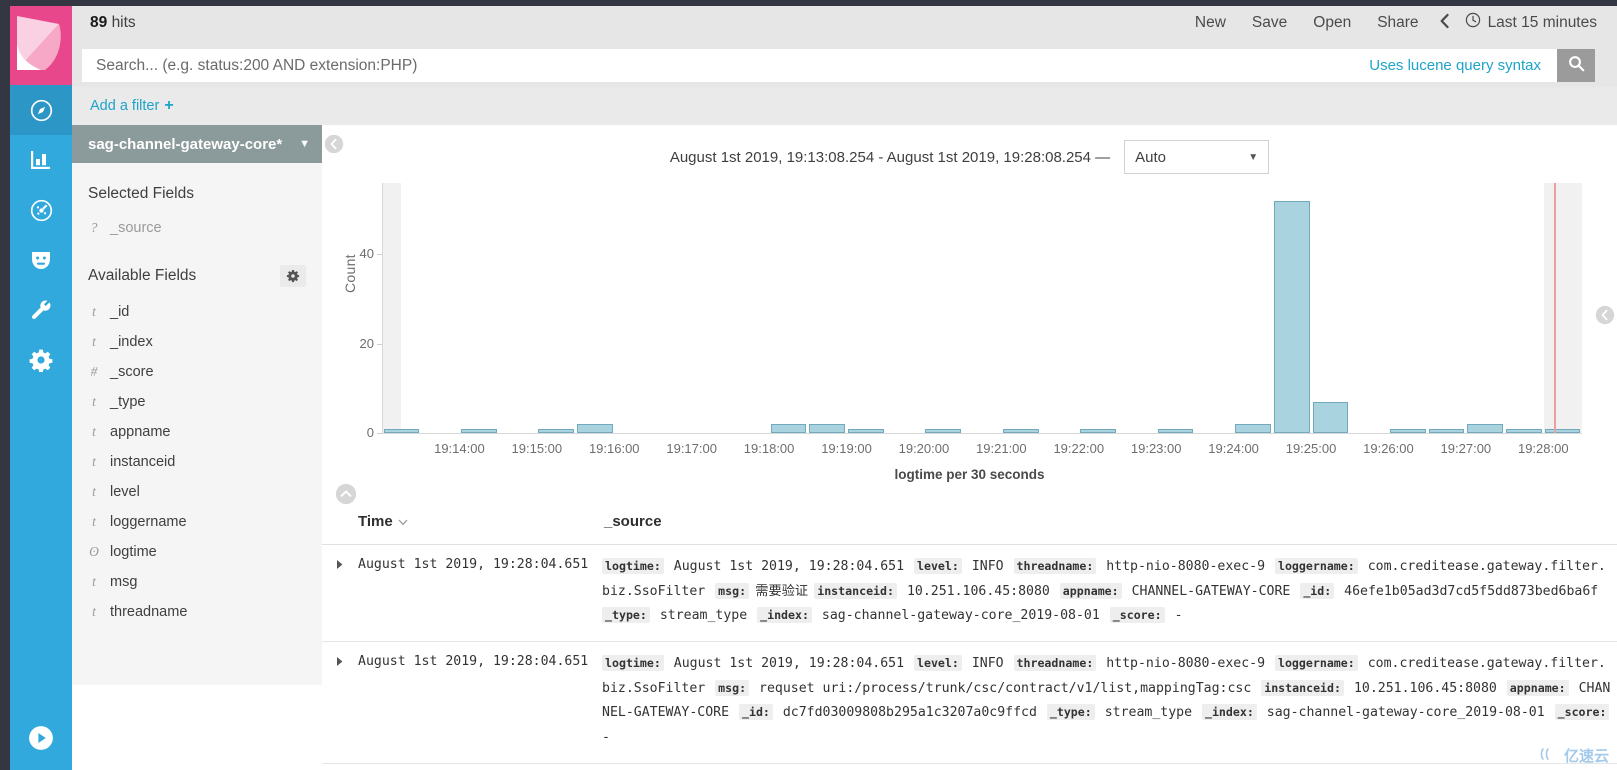  I want to click on gear-icon, so click(41, 360).